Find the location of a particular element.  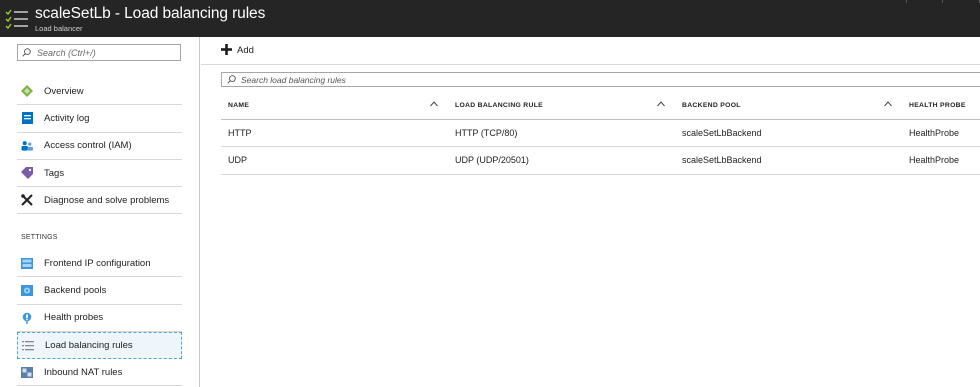

sidebar-item-access-control: Access control (IAM) is located at coordinates (99, 146).